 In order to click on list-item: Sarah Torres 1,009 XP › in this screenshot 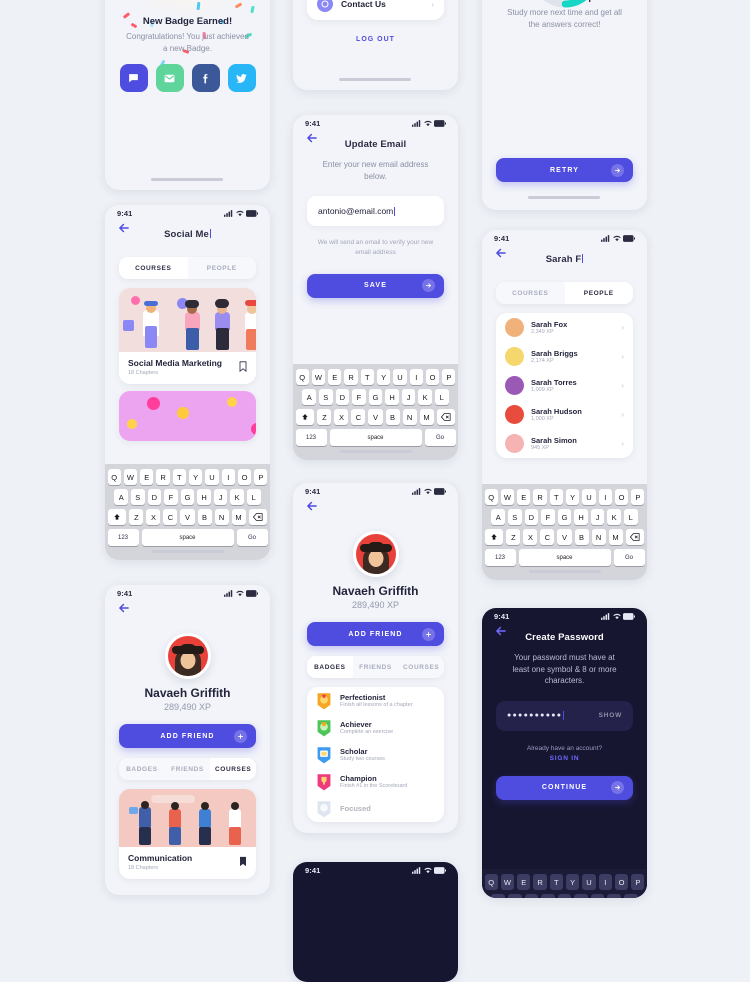, I will do `click(564, 385)`.